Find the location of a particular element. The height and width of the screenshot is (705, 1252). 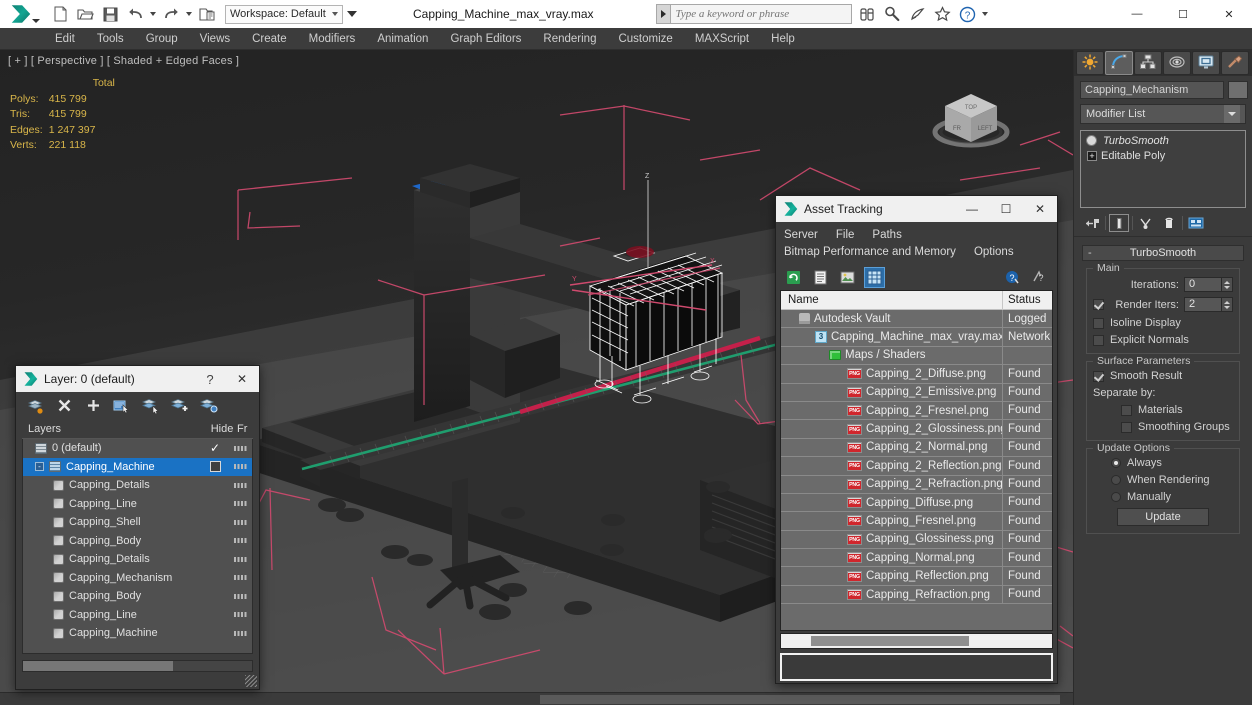

view-cube: TOP FR LEFT is located at coordinates (971, 119).